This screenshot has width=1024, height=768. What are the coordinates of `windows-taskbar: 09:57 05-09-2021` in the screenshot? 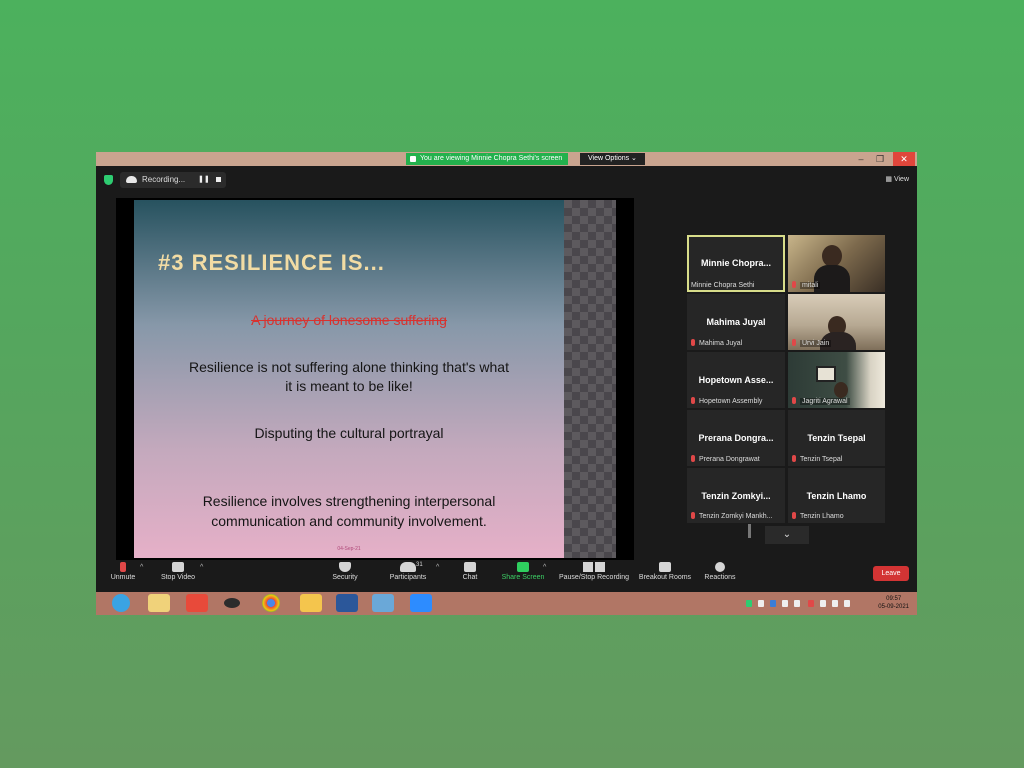 It's located at (506, 603).